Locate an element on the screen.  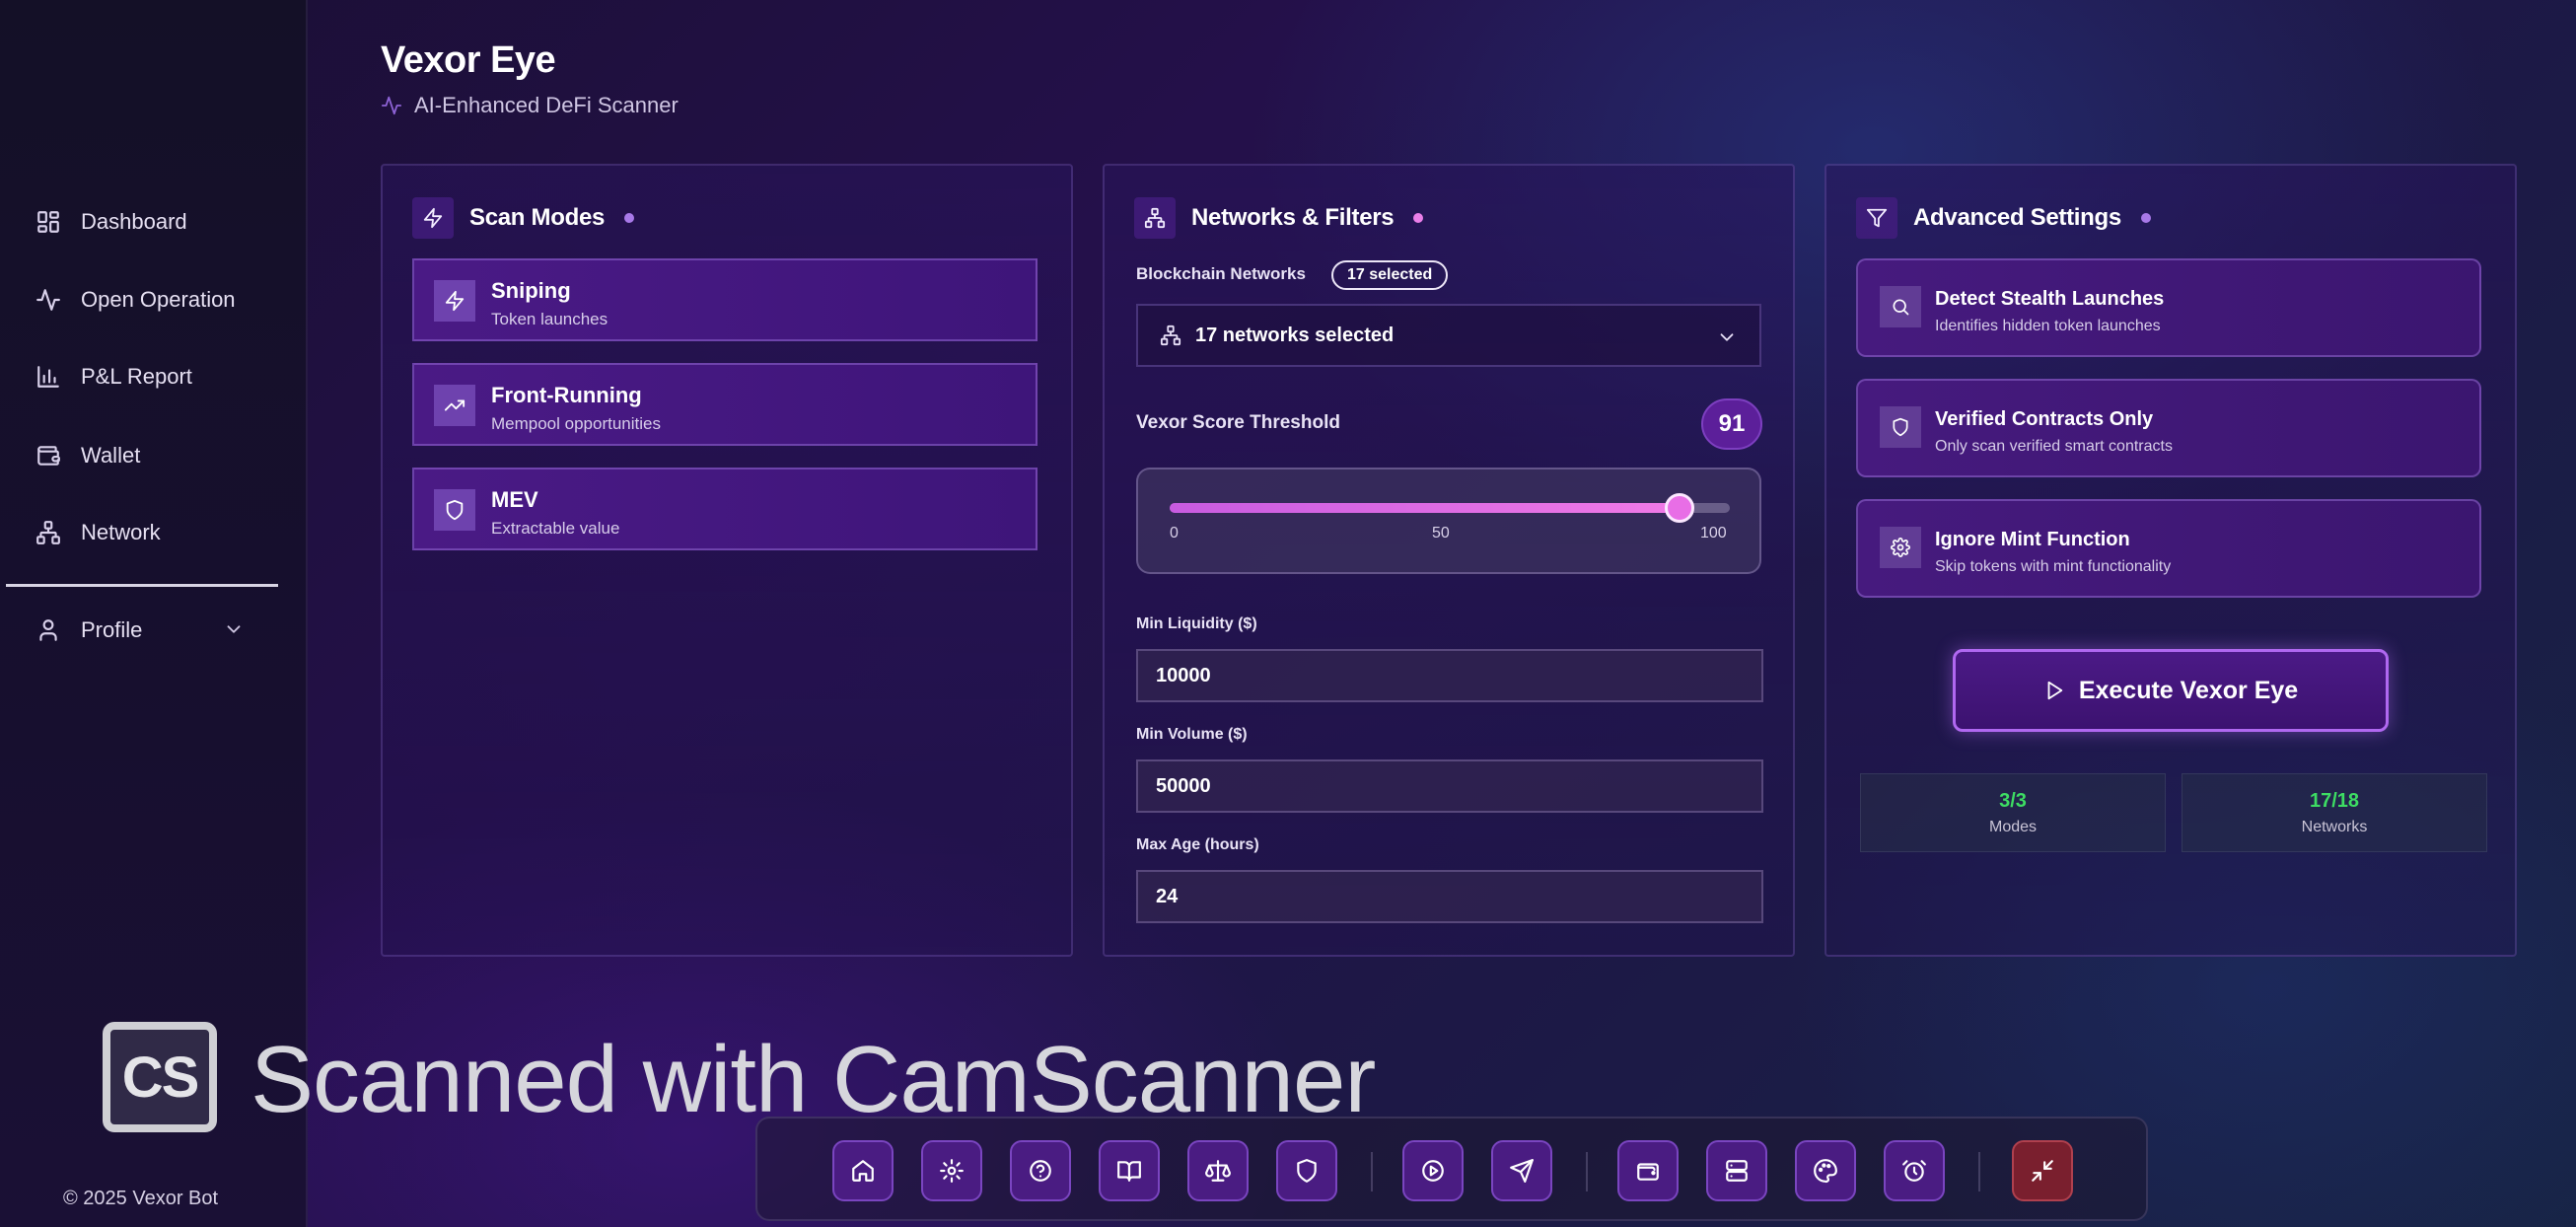
alarm-icon is located at coordinates (1914, 1171).